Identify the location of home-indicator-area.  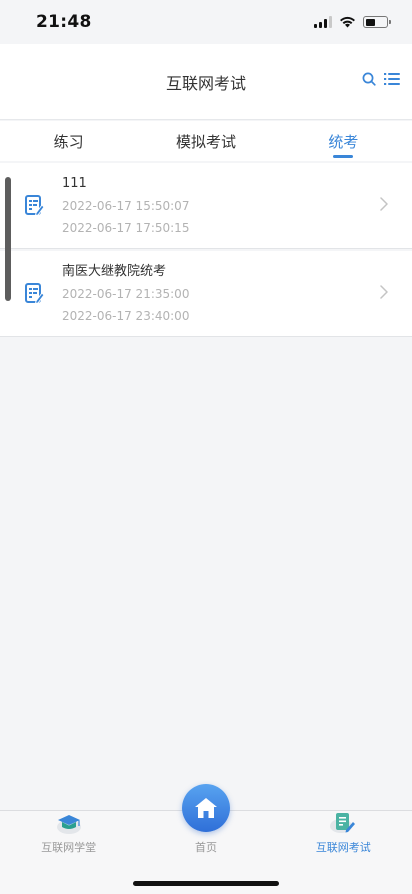
(206, 876).